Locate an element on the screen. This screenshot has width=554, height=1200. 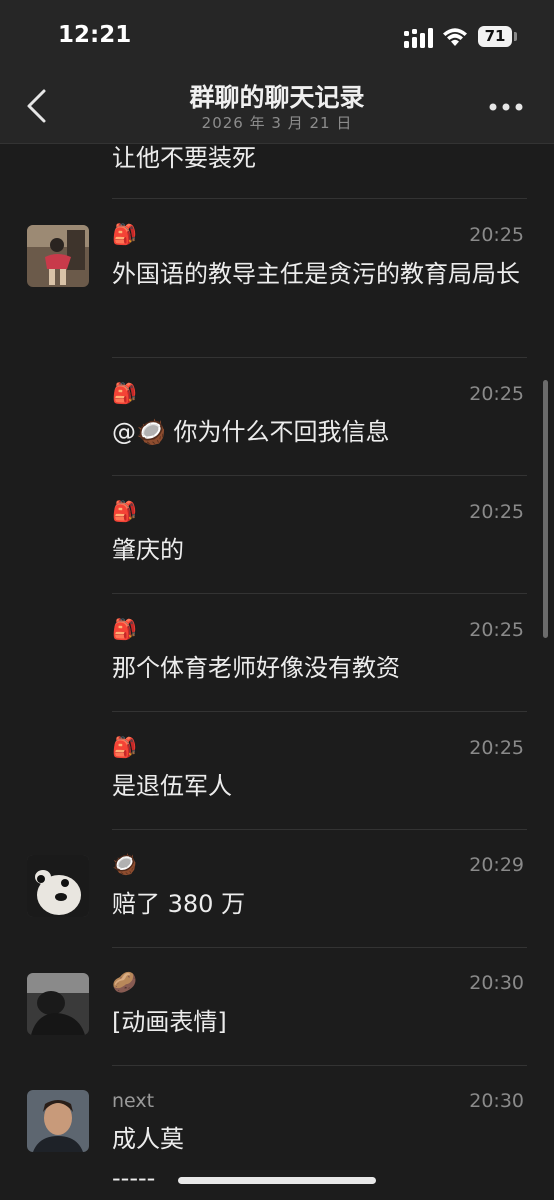
message-text: 外国语的教导主任是贪污的教育局局长 is located at coordinates (319, 274).